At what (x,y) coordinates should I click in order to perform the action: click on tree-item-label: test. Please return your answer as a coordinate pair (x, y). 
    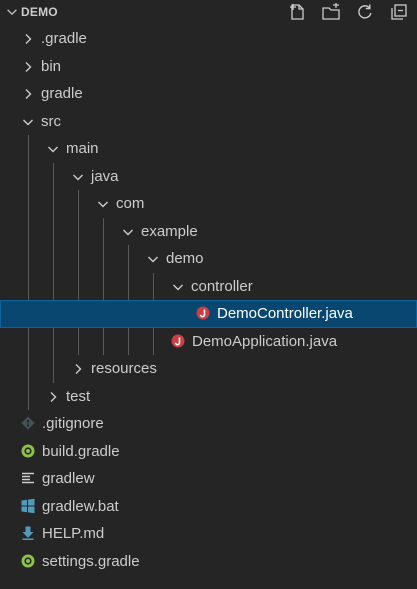
    Looking at the image, I should click on (78, 396).